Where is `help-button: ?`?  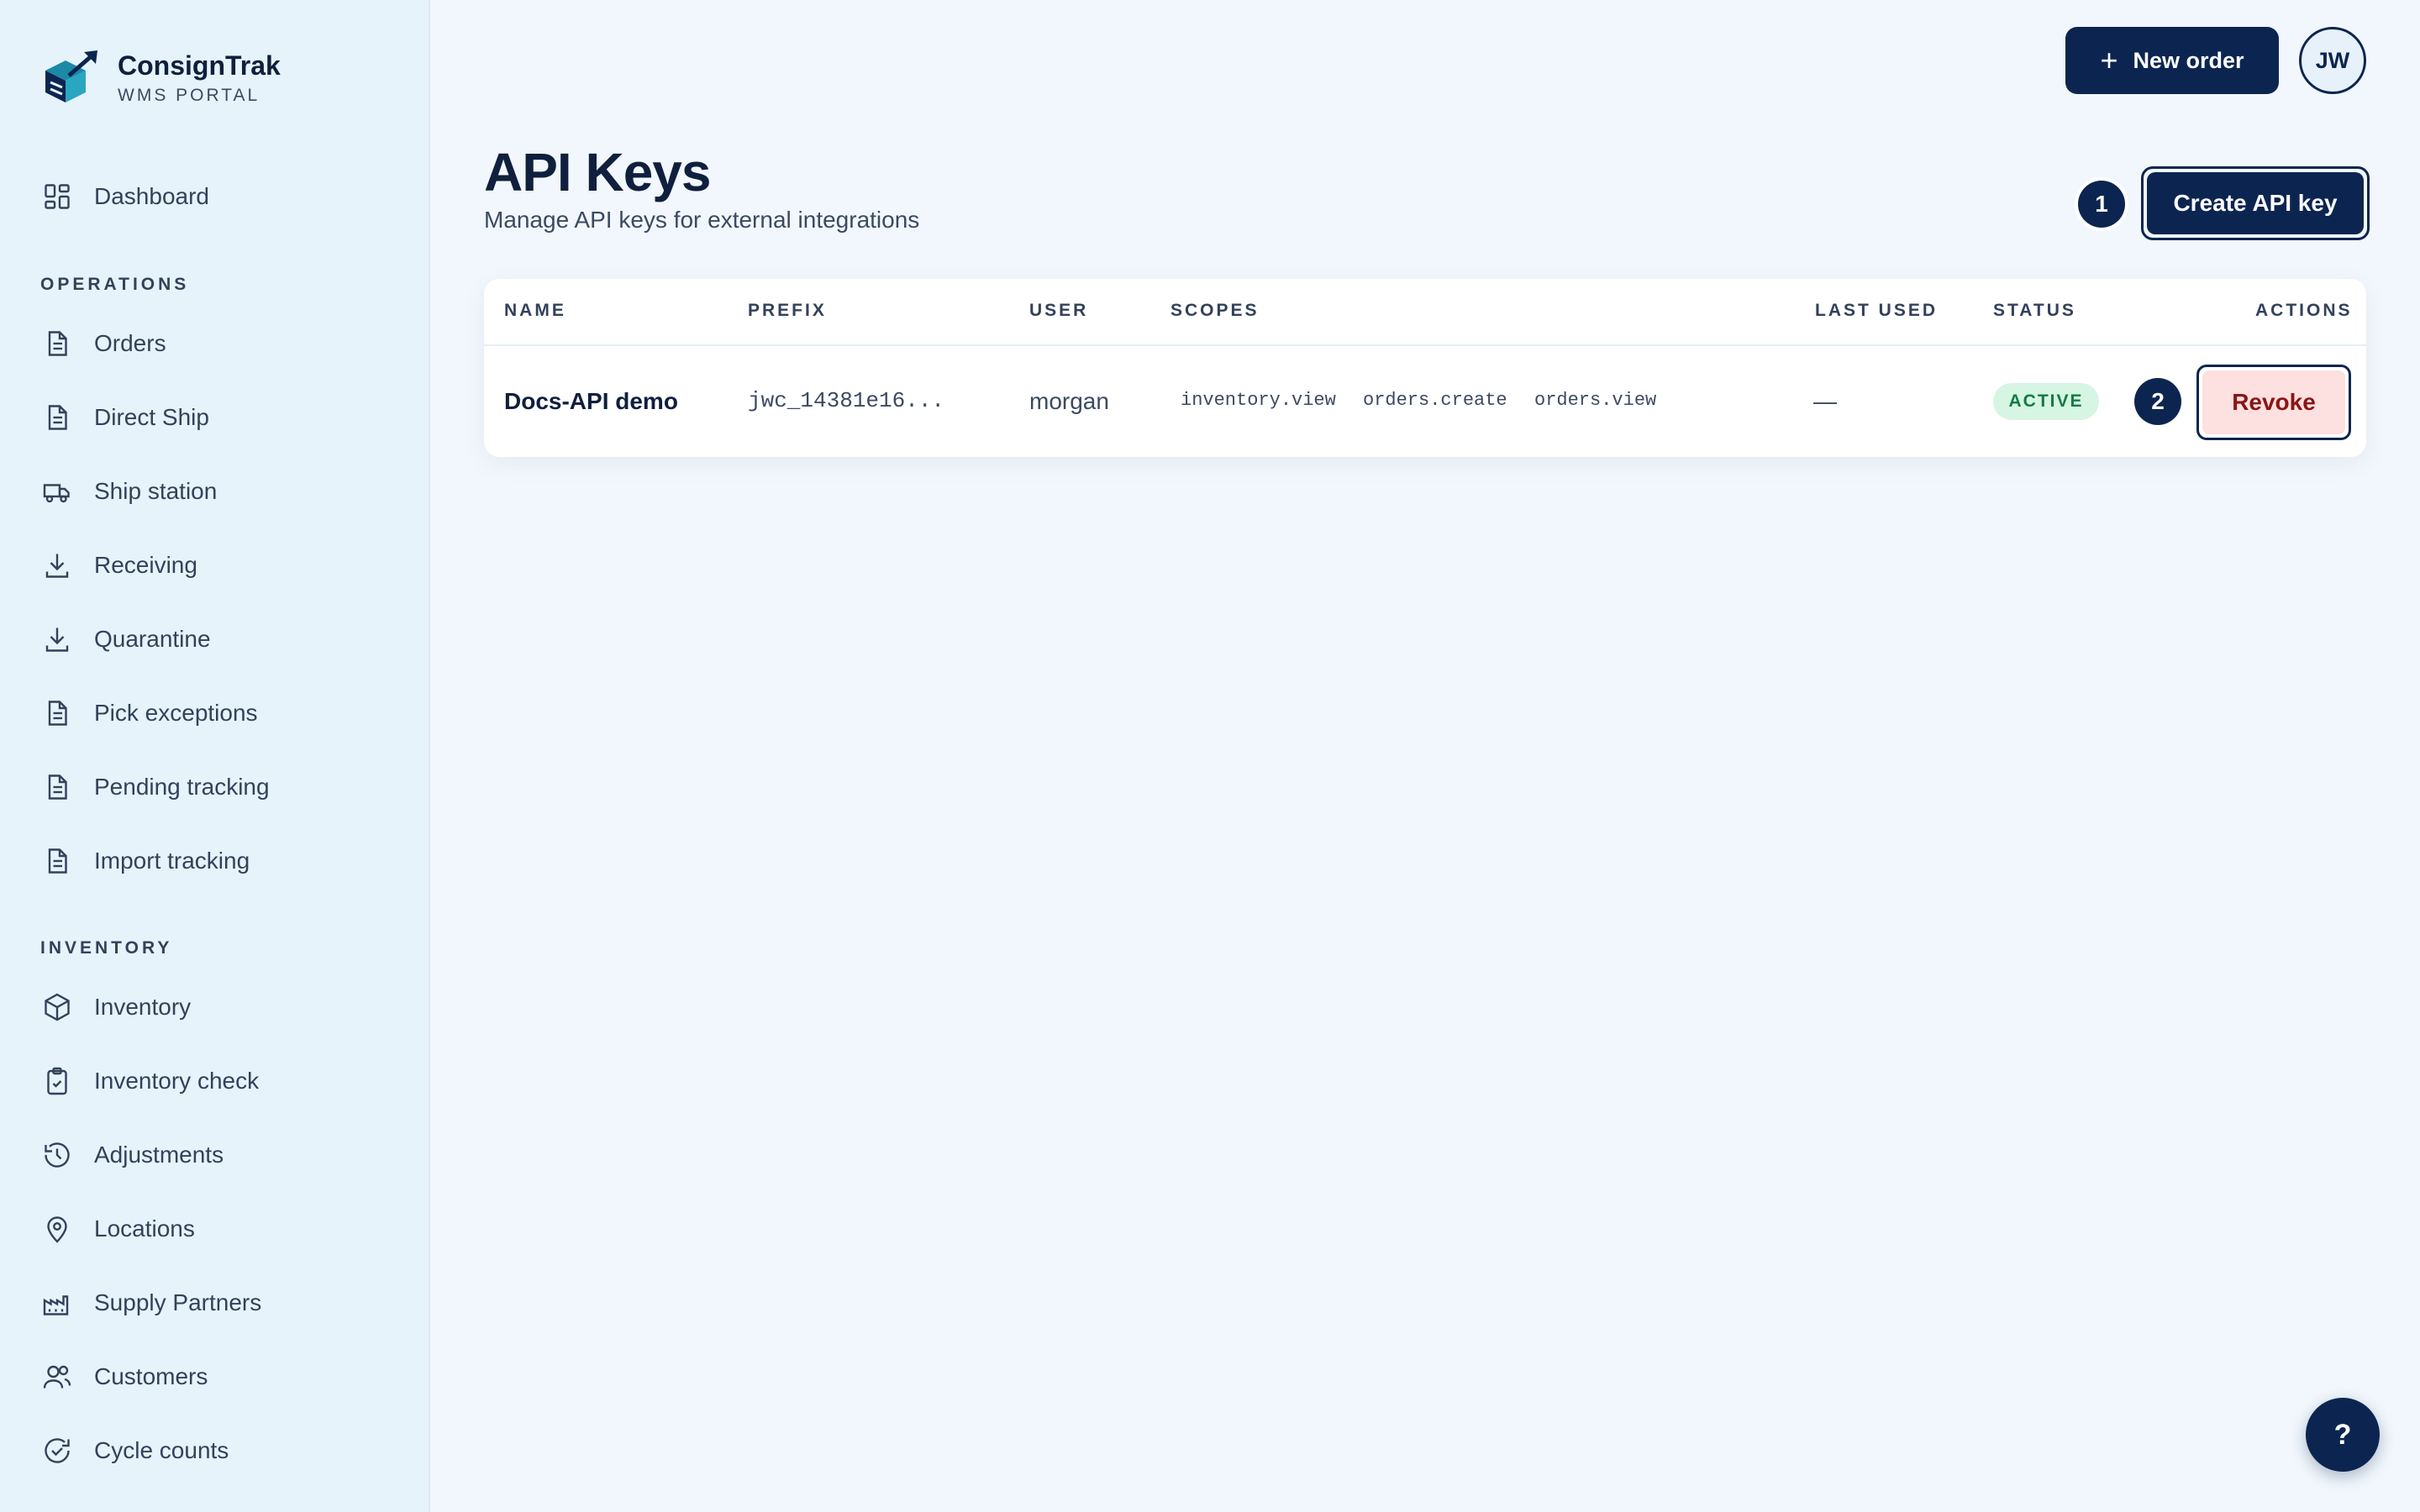 help-button: ? is located at coordinates (2343, 1435).